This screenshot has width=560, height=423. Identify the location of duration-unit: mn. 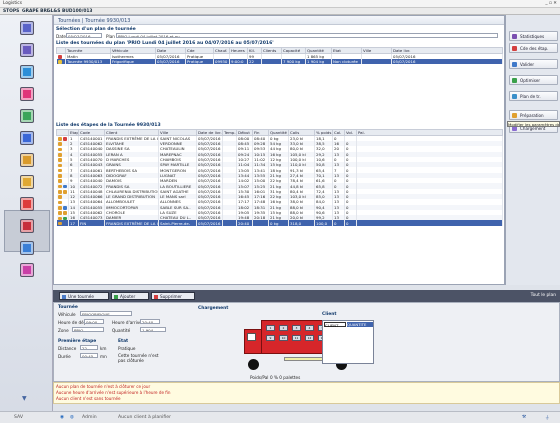
(103, 356).